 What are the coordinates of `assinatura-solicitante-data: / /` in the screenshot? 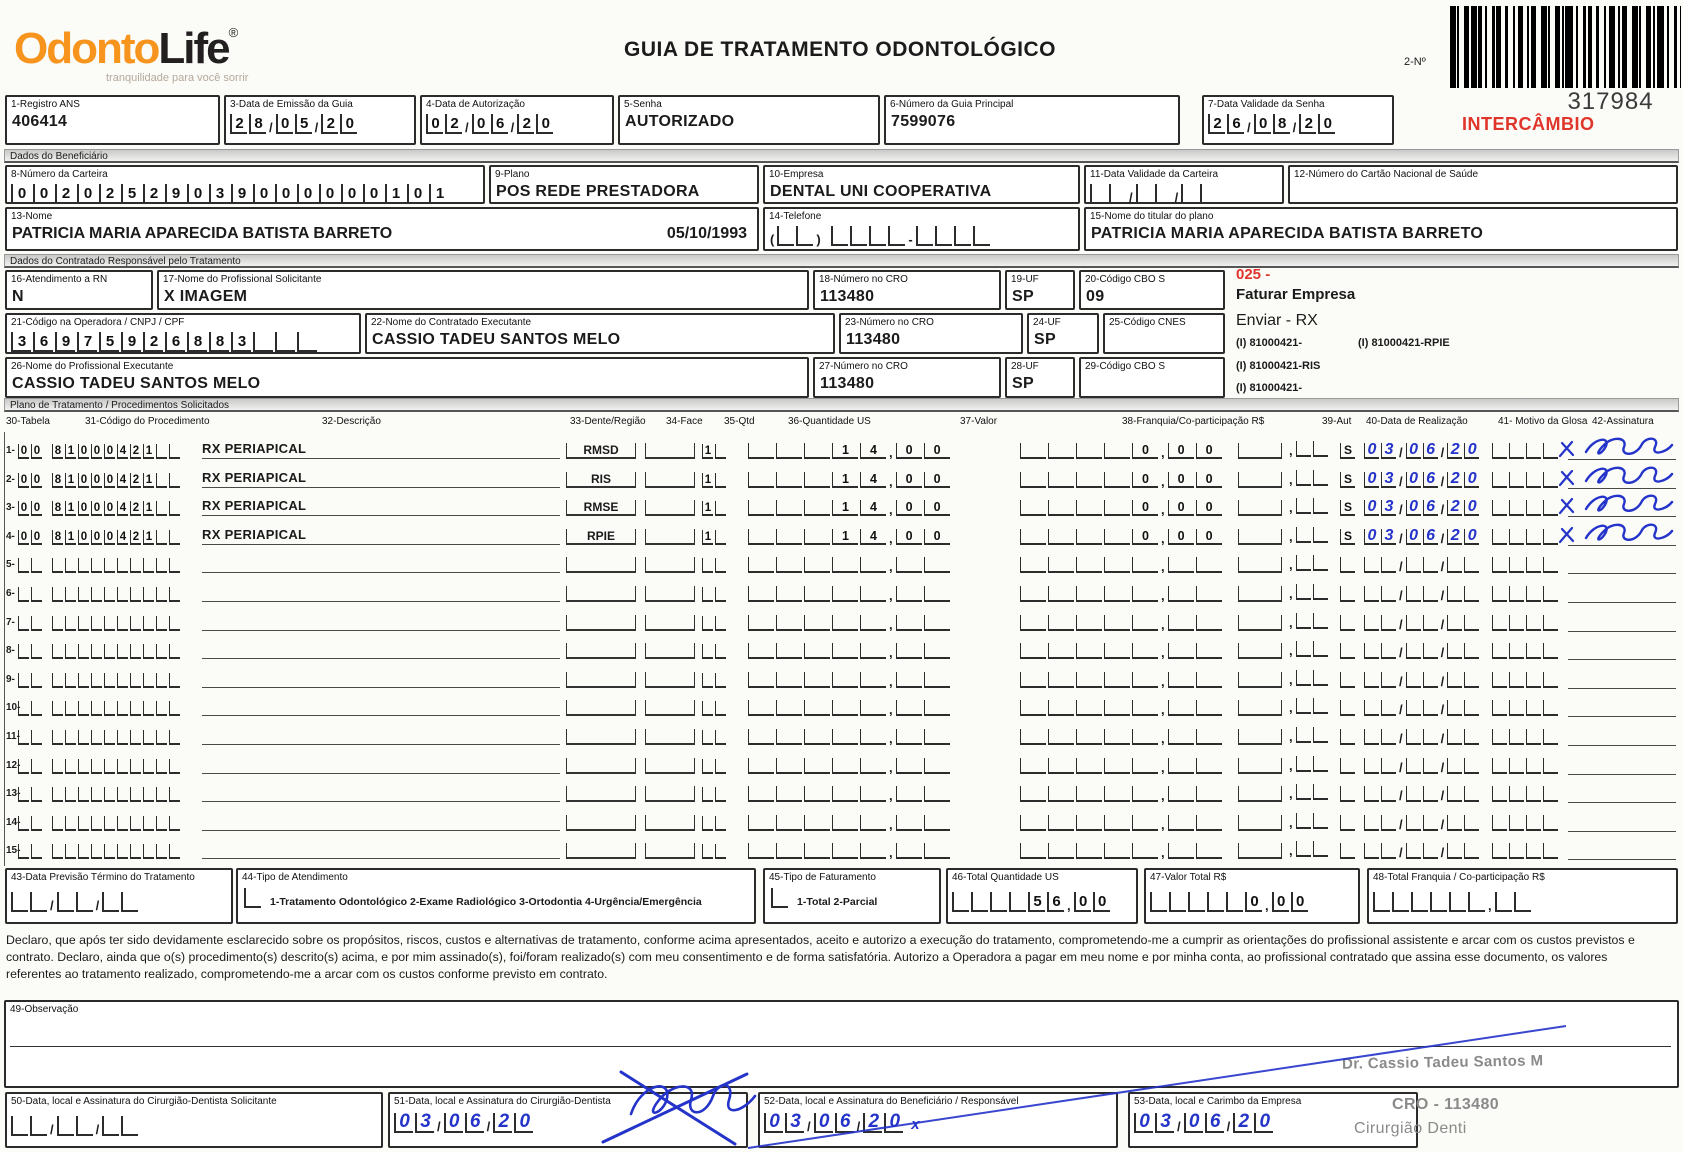 It's located at (194, 1121).